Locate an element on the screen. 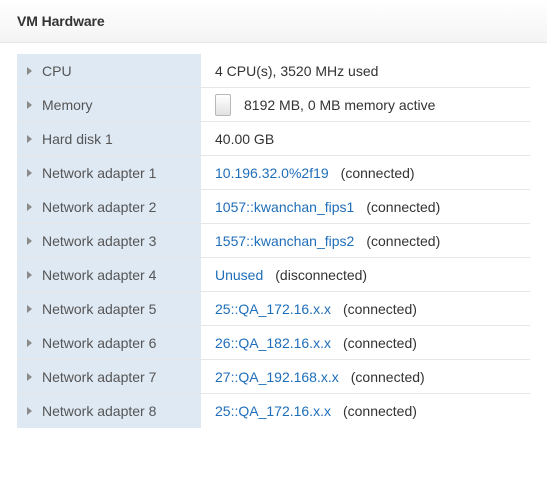  hard-disk-size: 40.00 GB is located at coordinates (245, 138).